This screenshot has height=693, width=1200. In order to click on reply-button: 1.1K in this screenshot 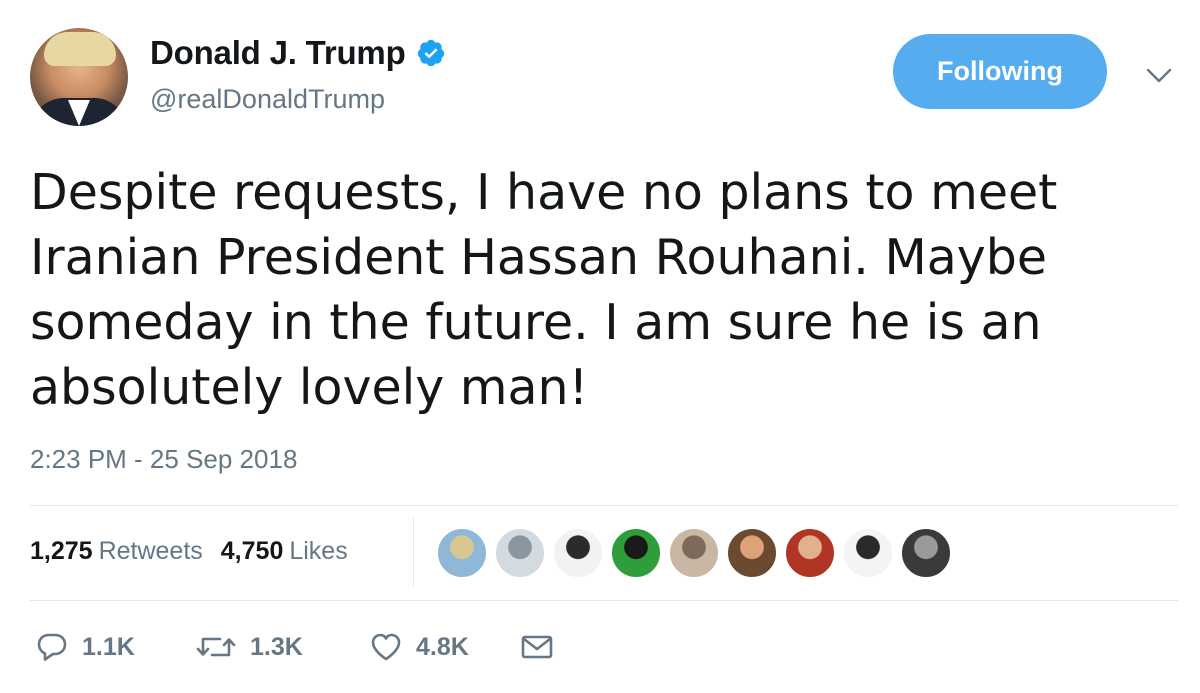, I will do `click(116, 647)`.